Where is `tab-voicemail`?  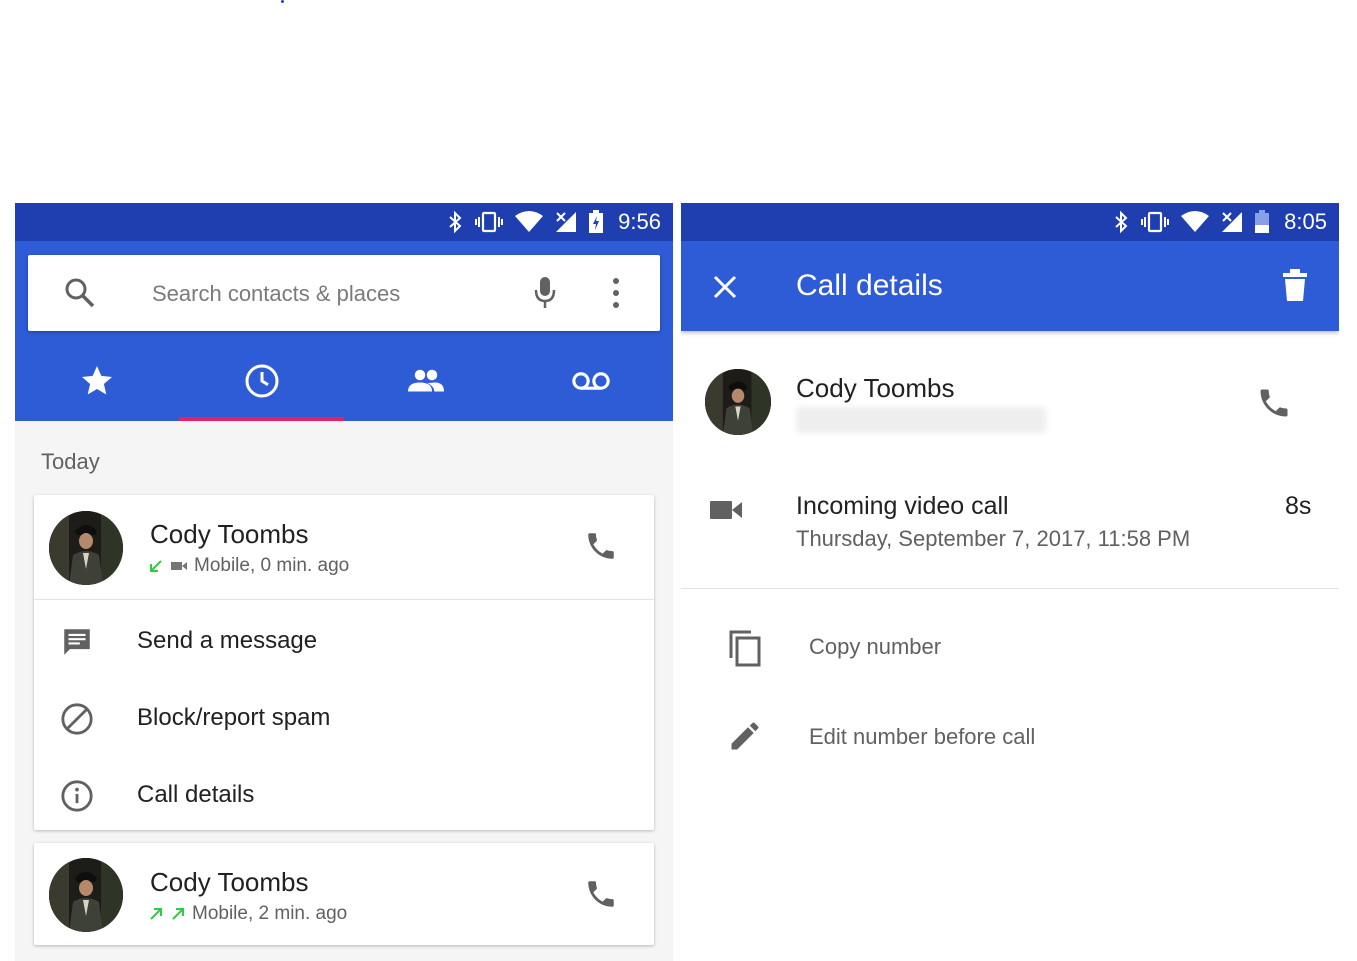
tab-voicemail is located at coordinates (591, 381).